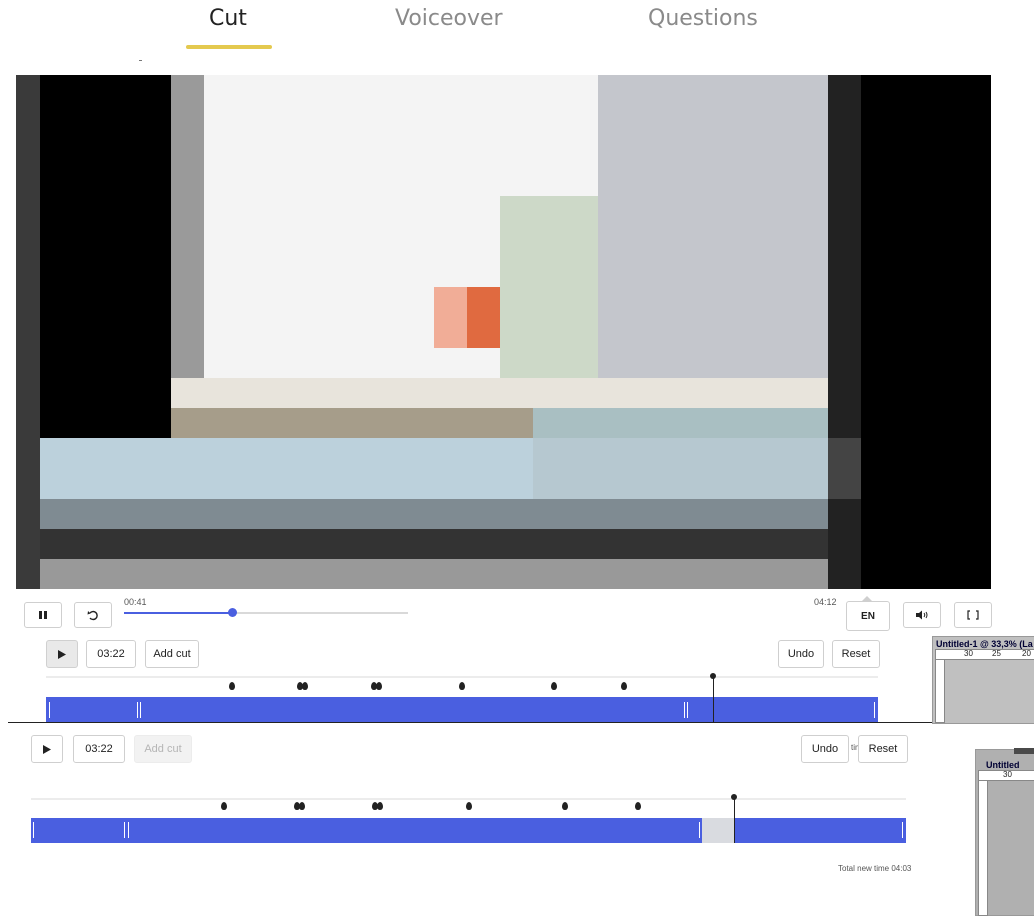  Describe the element at coordinates (462, 710) in the screenshot. I see `timeline-segment` at that location.